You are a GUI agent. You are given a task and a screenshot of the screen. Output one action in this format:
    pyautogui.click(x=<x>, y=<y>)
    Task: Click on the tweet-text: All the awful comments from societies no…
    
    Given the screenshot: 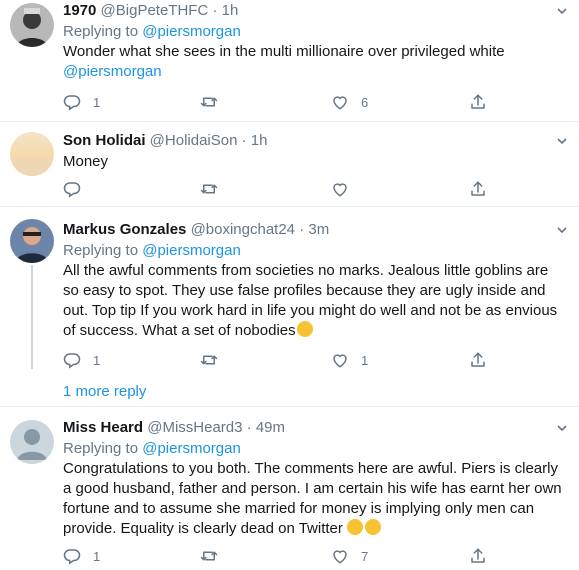 What is the action you would take?
    pyautogui.click(x=315, y=301)
    